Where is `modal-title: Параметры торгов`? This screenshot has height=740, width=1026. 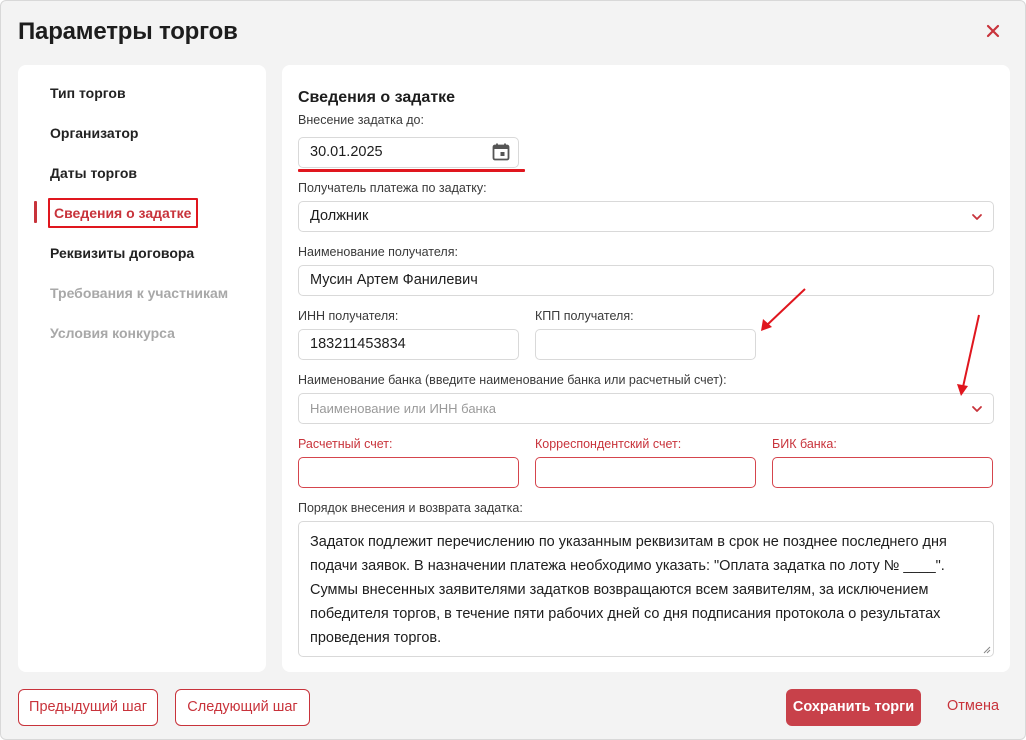 modal-title: Параметры торгов is located at coordinates (128, 31).